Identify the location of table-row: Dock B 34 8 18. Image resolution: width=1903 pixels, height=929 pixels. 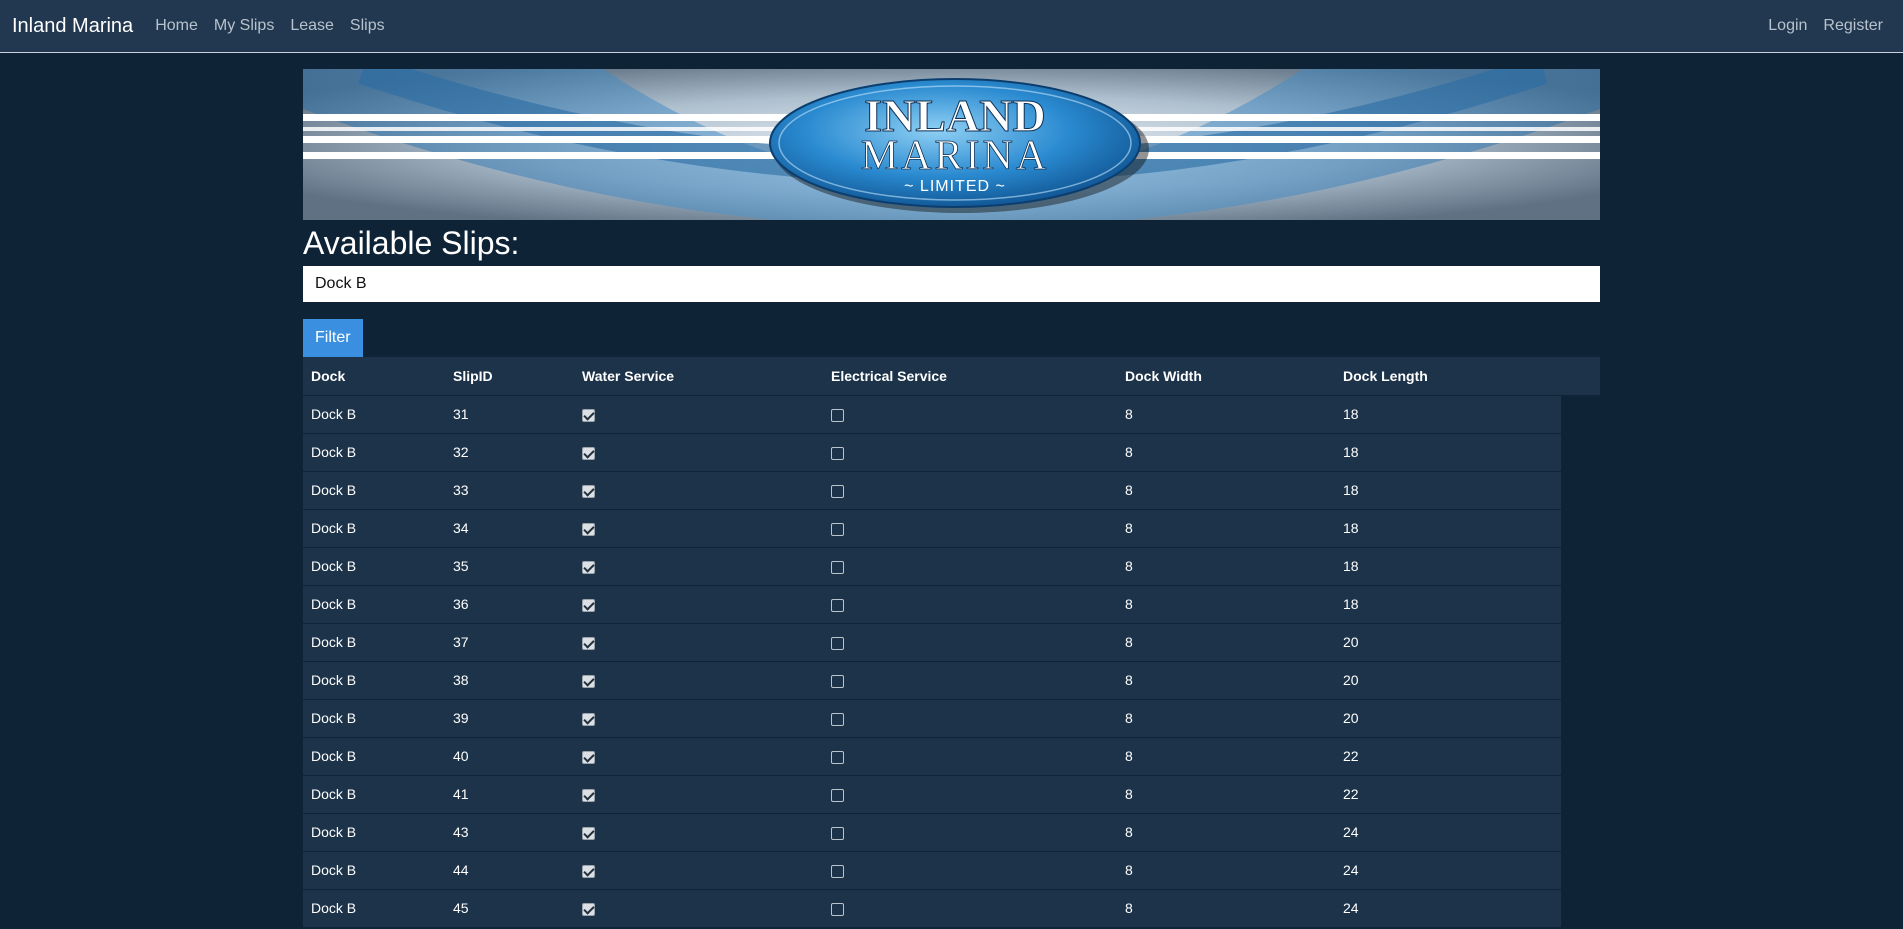
(932, 527).